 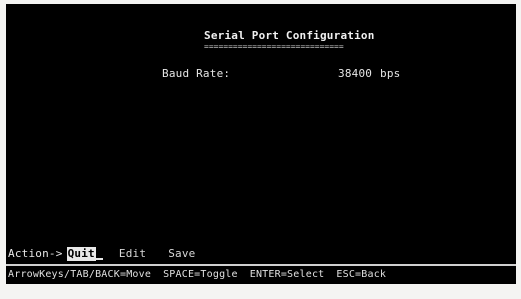 I want to click on edit-action: Edit, so click(x=132, y=254).